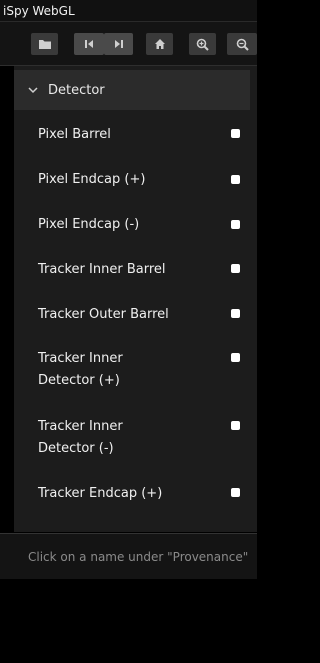 This screenshot has width=320, height=663. Describe the element at coordinates (89, 224) in the screenshot. I see `tree-item-label: Pixel Endcap (-)` at that location.